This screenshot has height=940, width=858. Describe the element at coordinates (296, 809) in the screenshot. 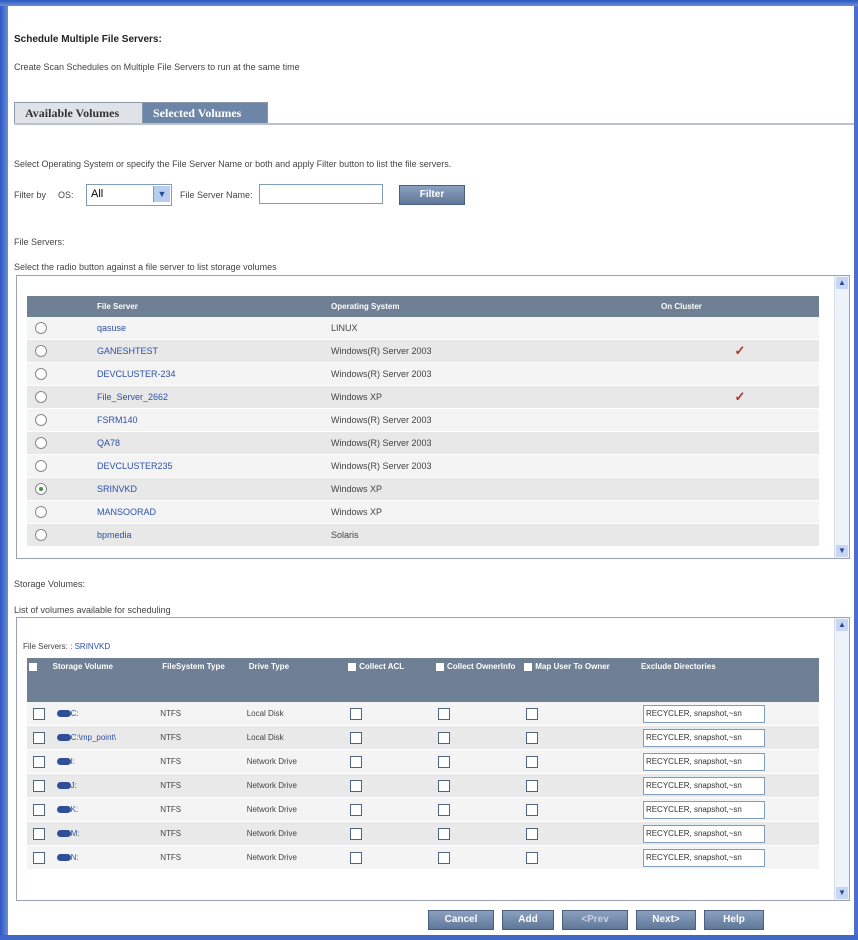

I see `drive-type-cell: Network Drive` at that location.